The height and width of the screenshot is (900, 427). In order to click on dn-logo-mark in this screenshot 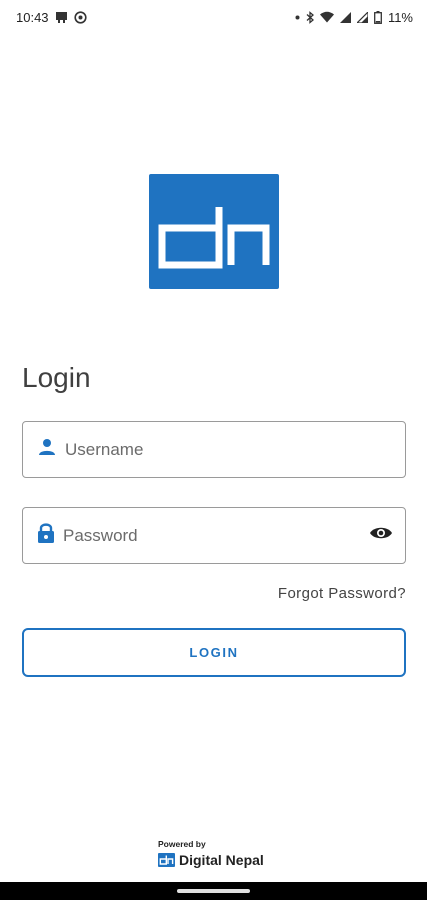, I will do `click(214, 238)`.